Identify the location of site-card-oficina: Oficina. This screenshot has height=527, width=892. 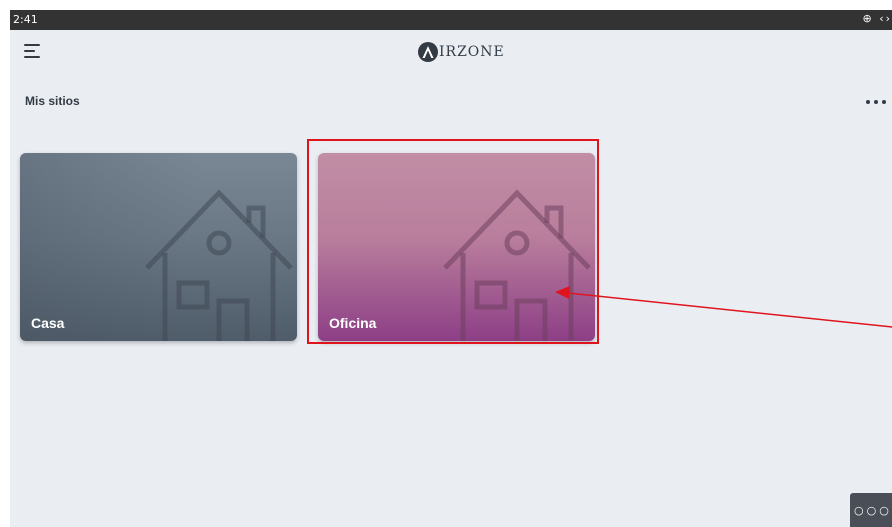
(456, 247).